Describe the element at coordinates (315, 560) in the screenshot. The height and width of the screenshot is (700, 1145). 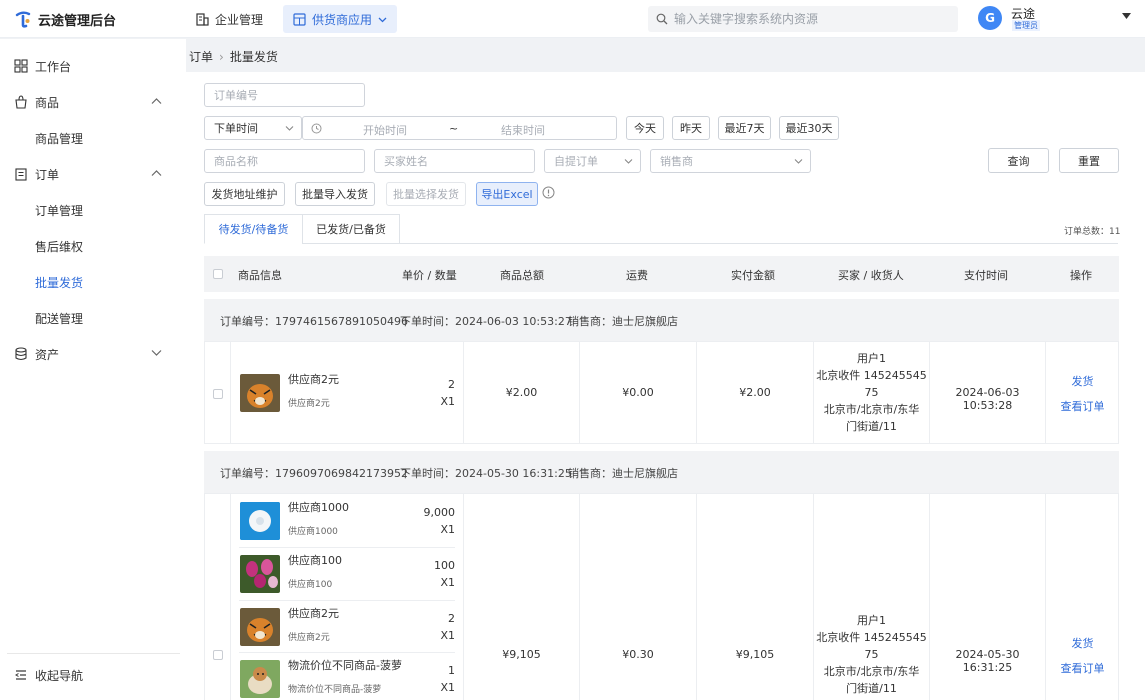
I see `product-name: 供应商100` at that location.